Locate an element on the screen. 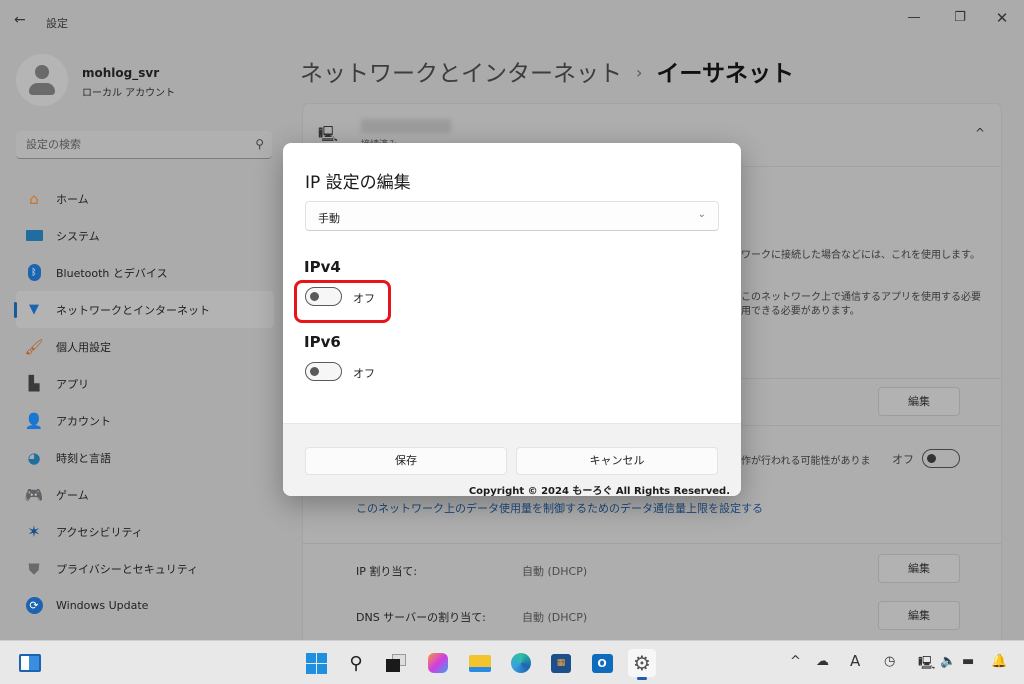 The height and width of the screenshot is (684, 1024). ip-assignment-edit-button: 編集 is located at coordinates (919, 568).